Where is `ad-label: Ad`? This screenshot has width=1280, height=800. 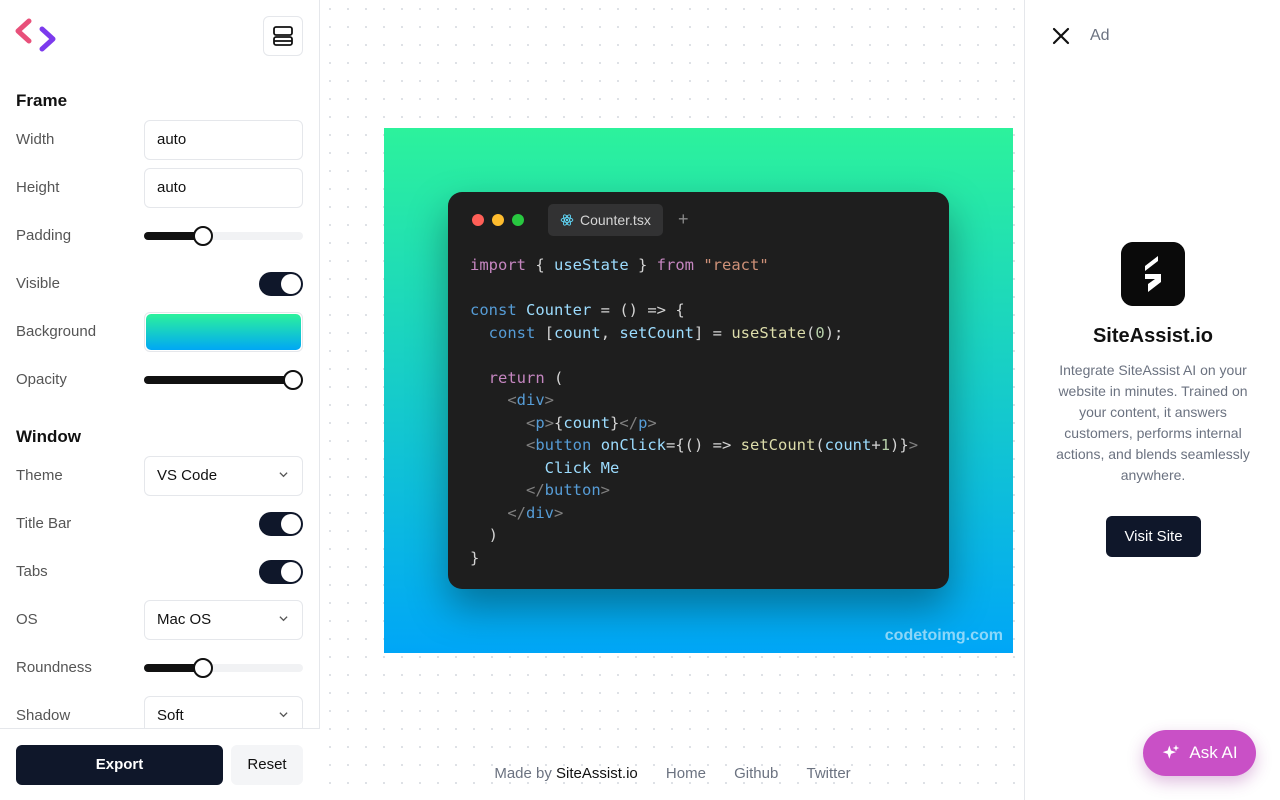 ad-label: Ad is located at coordinates (1100, 35).